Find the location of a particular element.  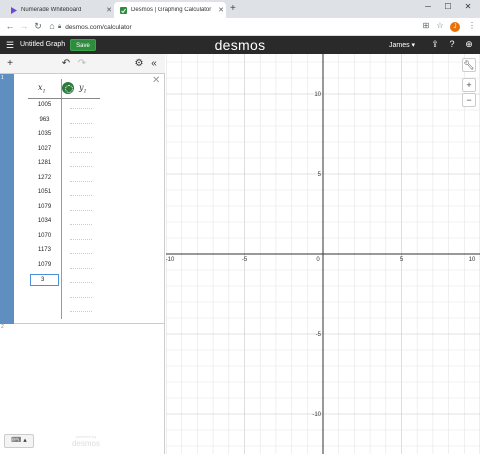

table-row: 1272 is located at coordinates (64, 179).